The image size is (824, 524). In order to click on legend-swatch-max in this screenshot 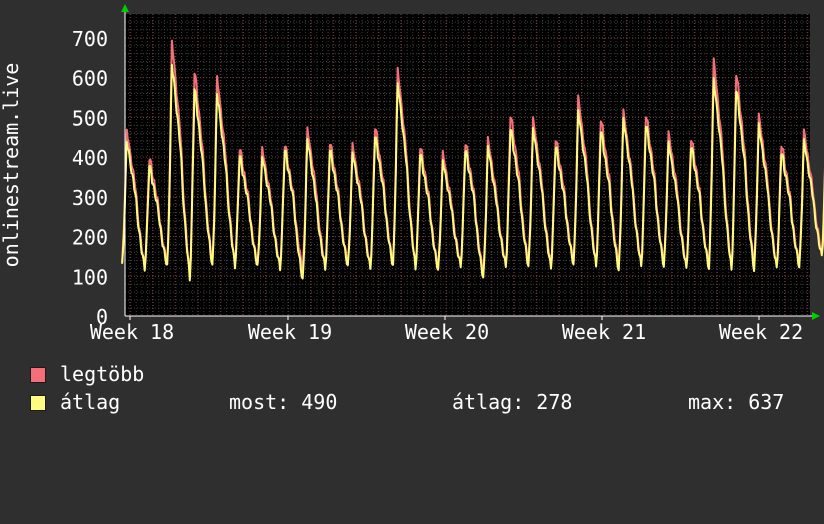, I will do `click(38, 375)`.